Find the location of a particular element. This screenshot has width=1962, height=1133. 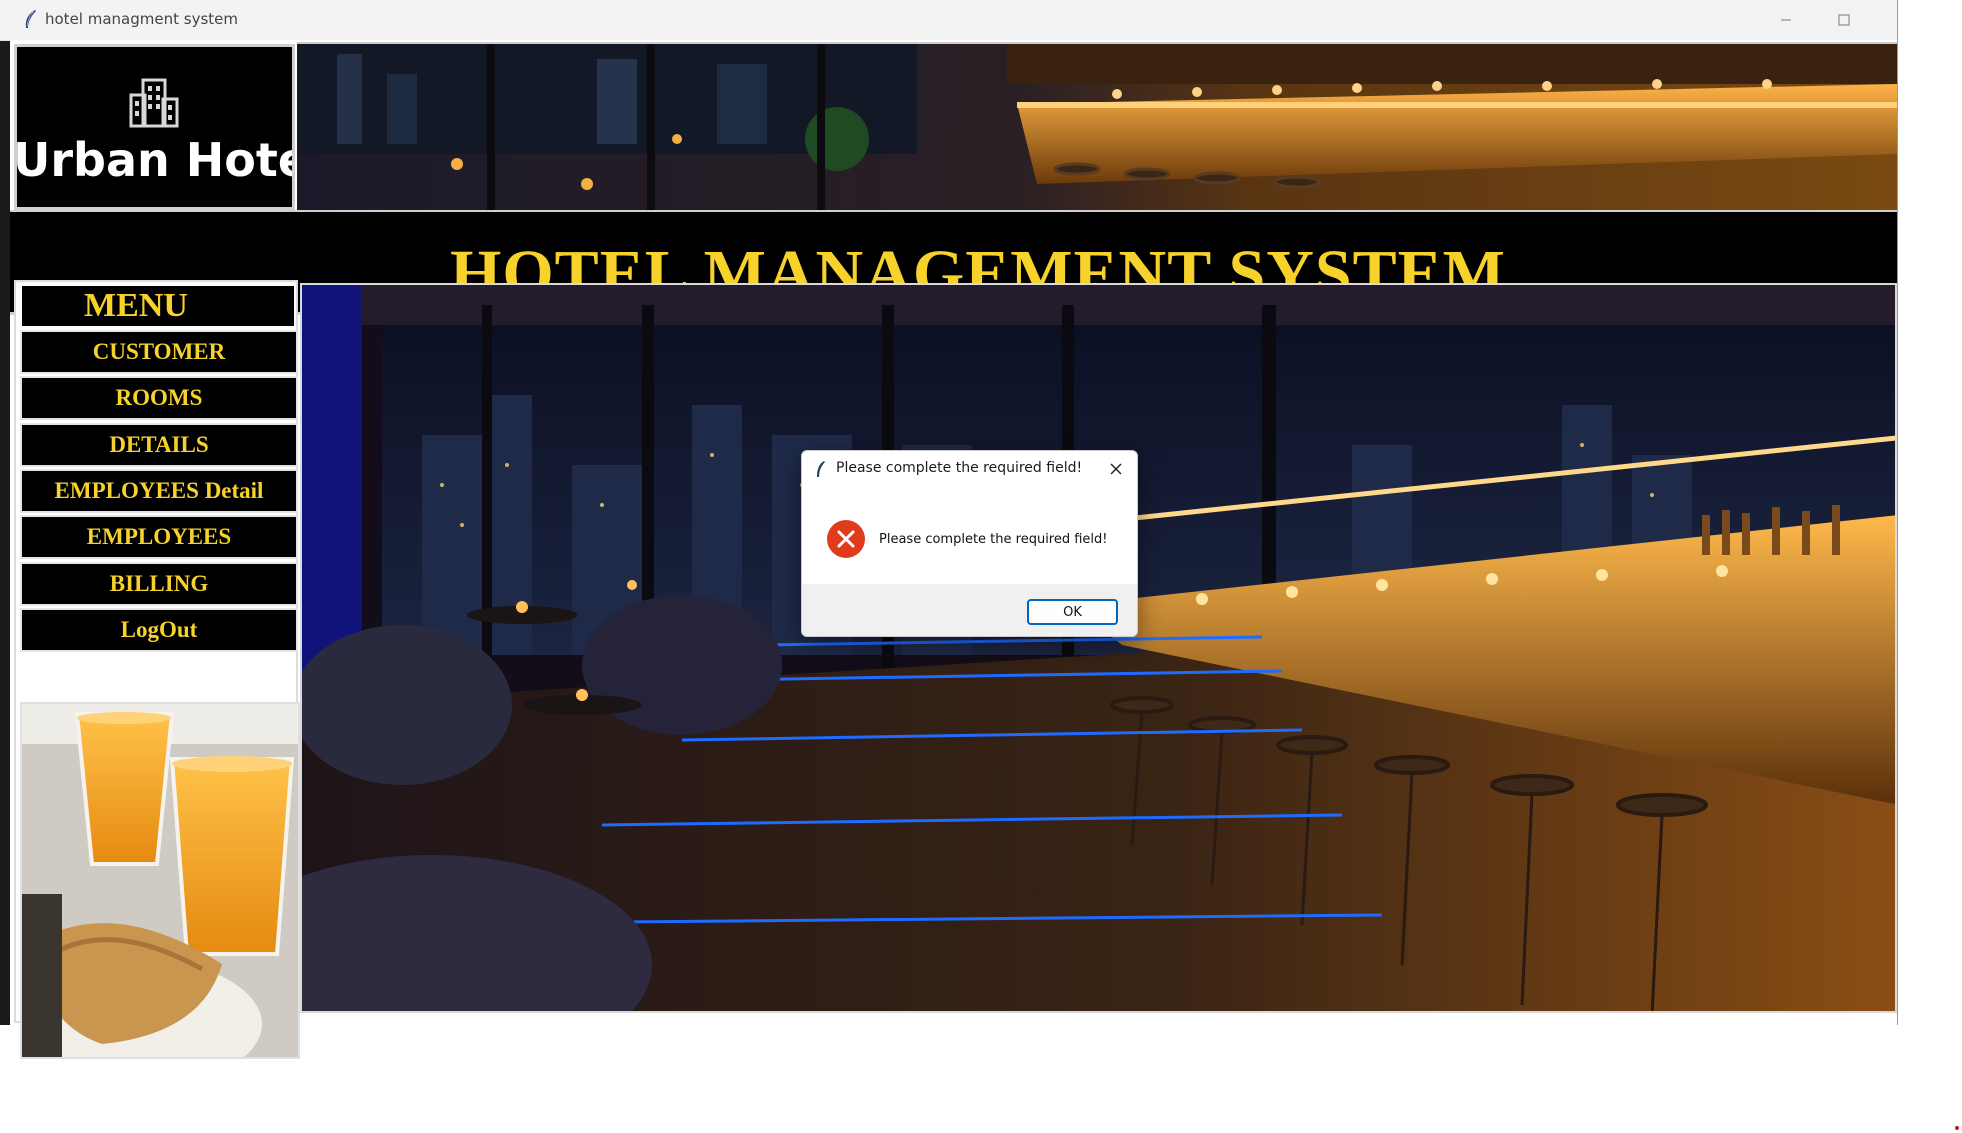

edge-marker is located at coordinates (1957, 1128).